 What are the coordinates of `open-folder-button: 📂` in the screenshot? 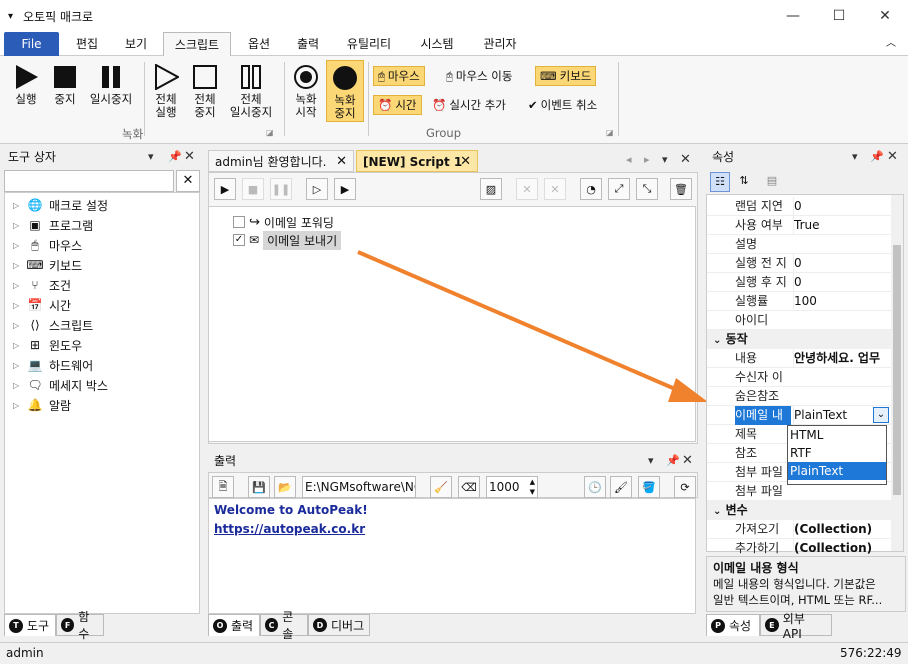 It's located at (285, 487).